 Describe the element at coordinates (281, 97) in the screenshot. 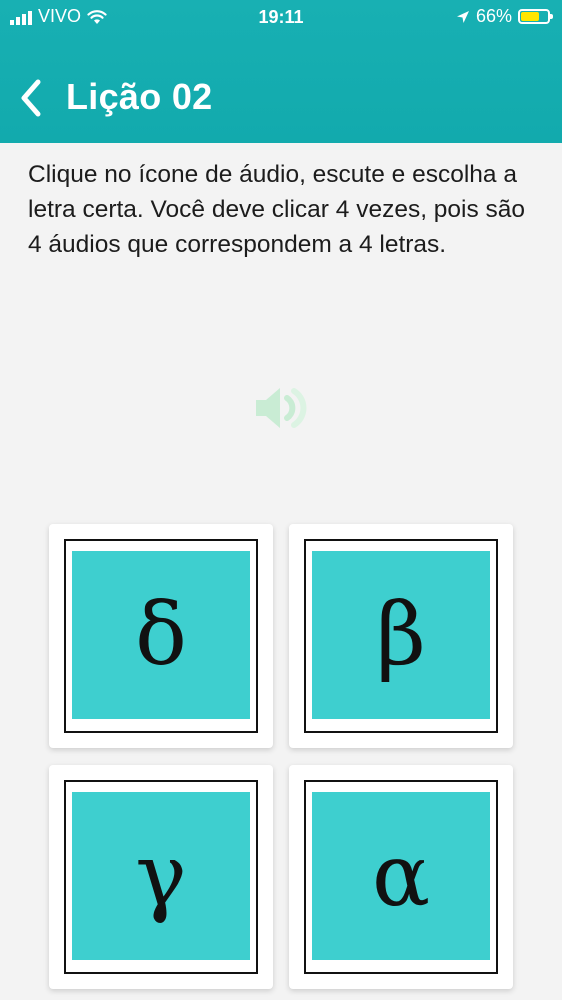

I see `nav-bar: Lição 02` at that location.